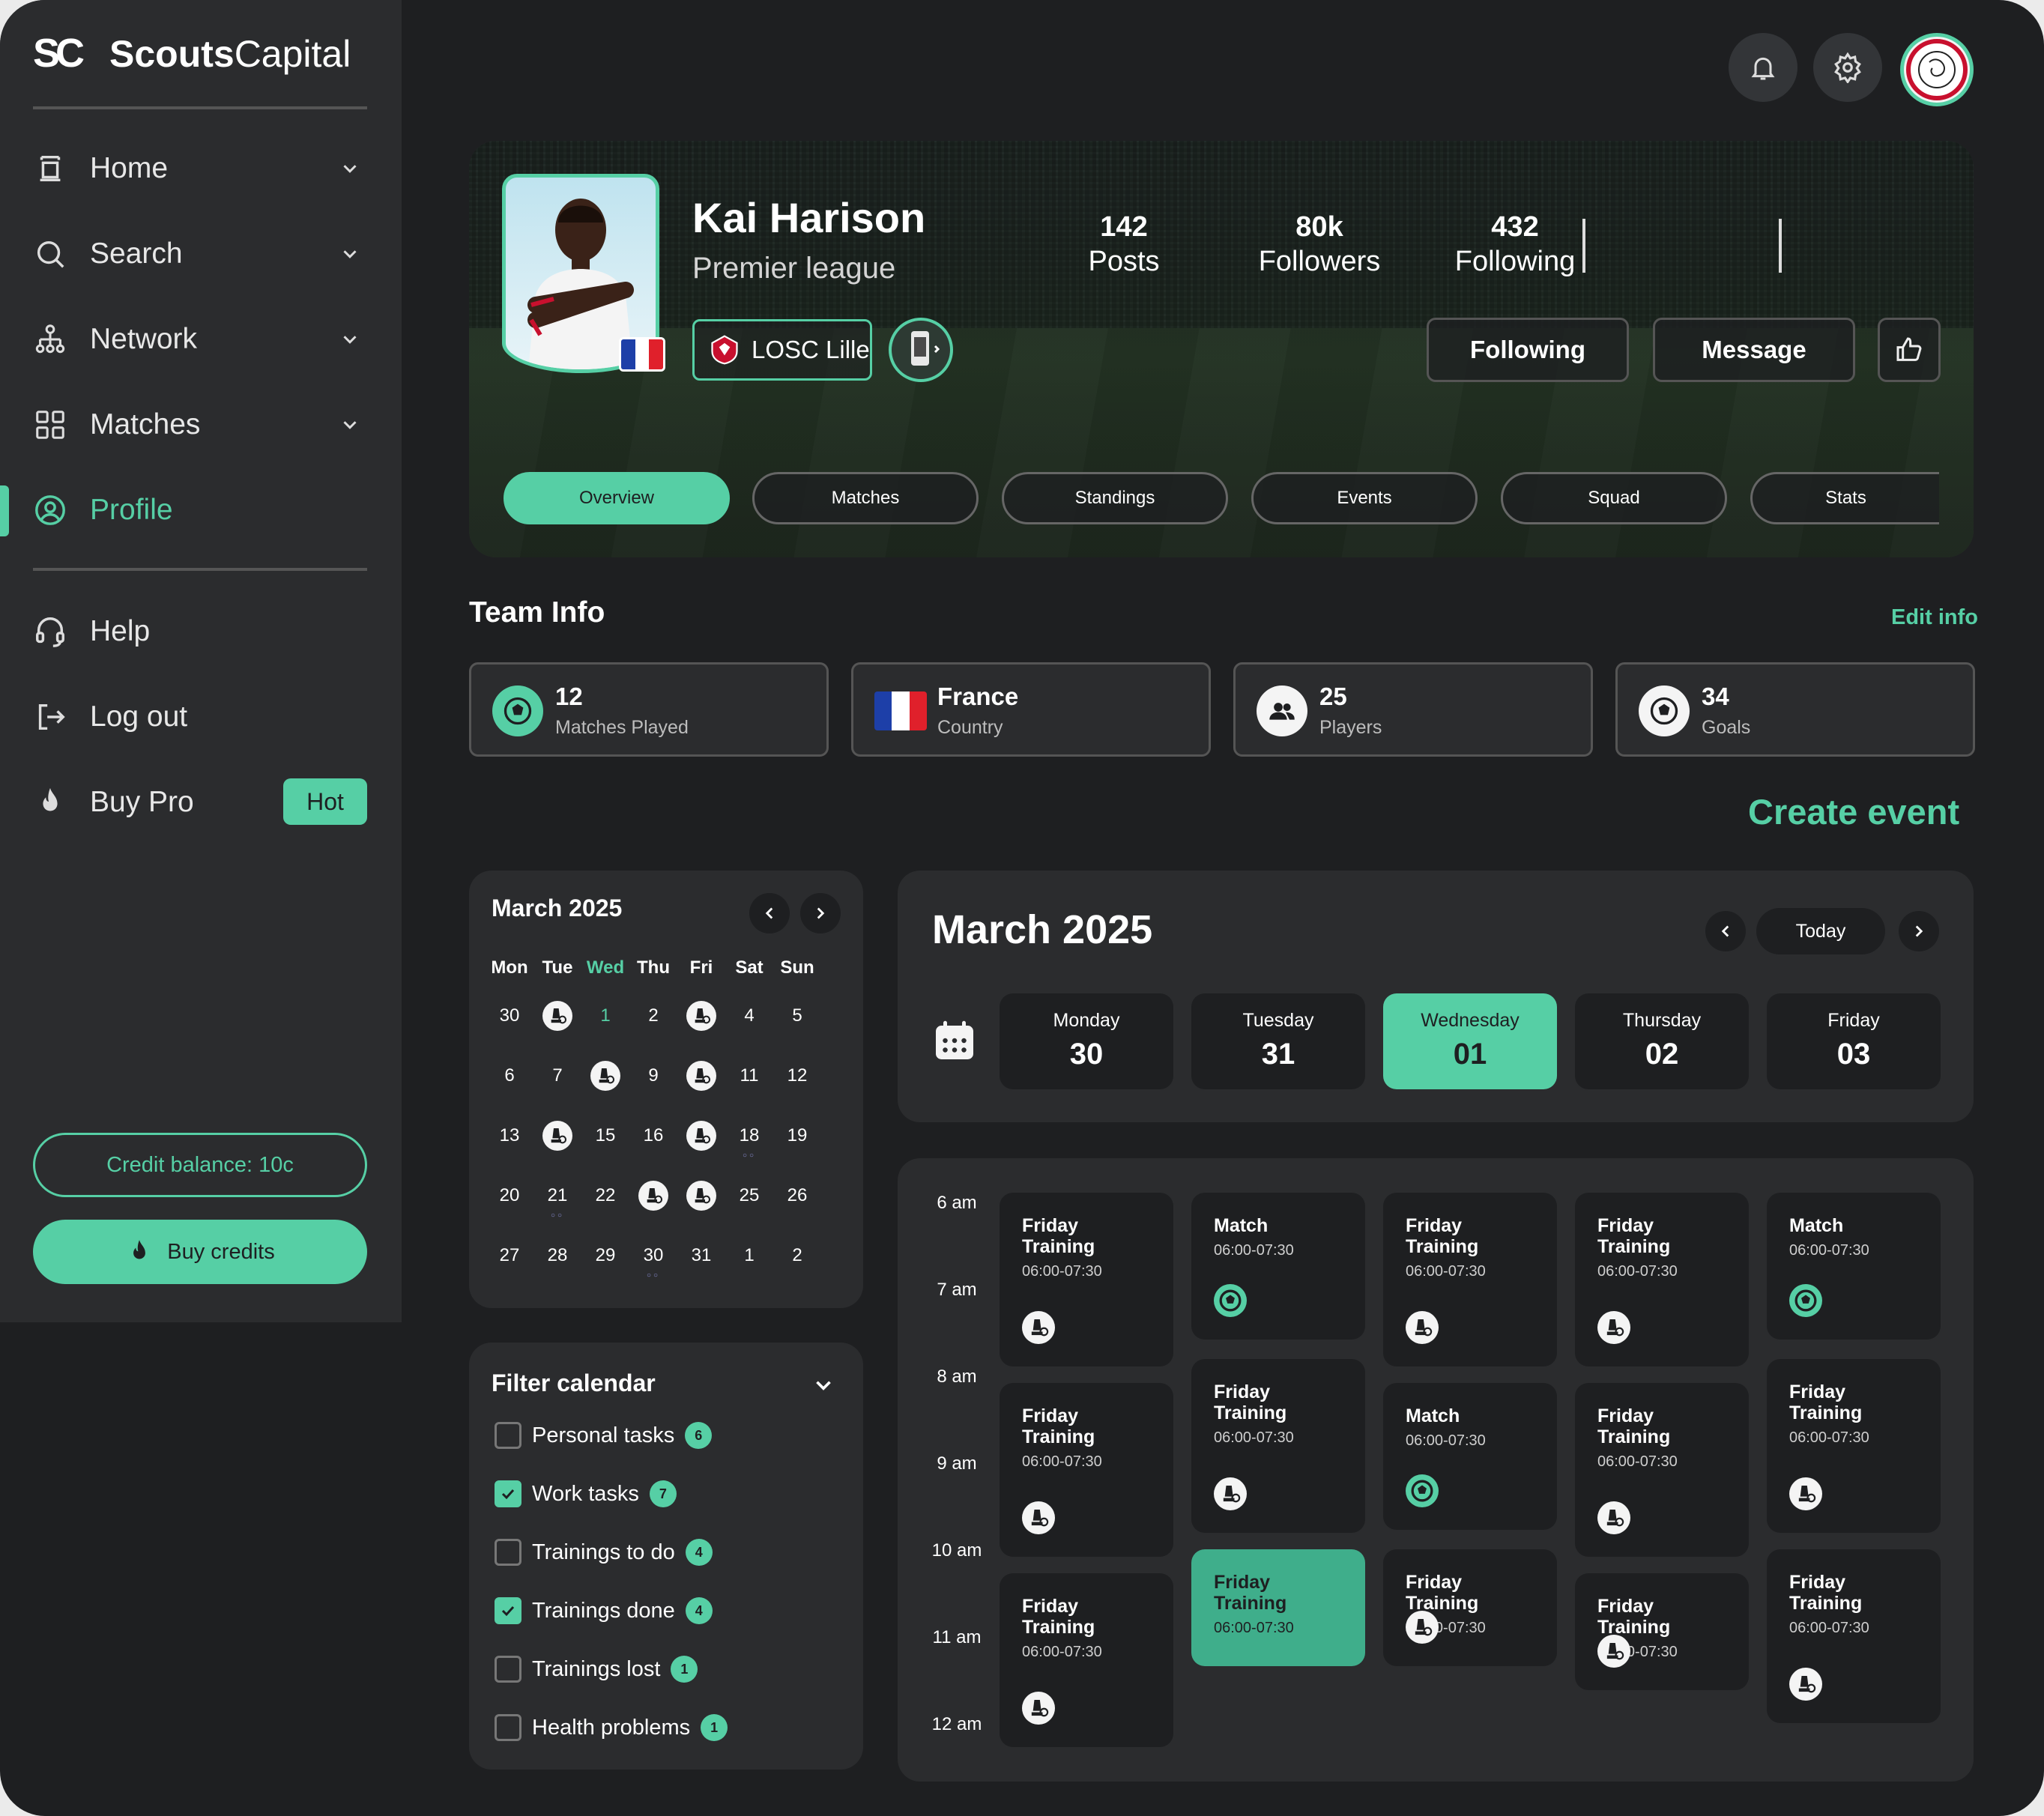 This screenshot has height=1816, width=2044. I want to click on day-column-header: Thursday 02, so click(1662, 1041).